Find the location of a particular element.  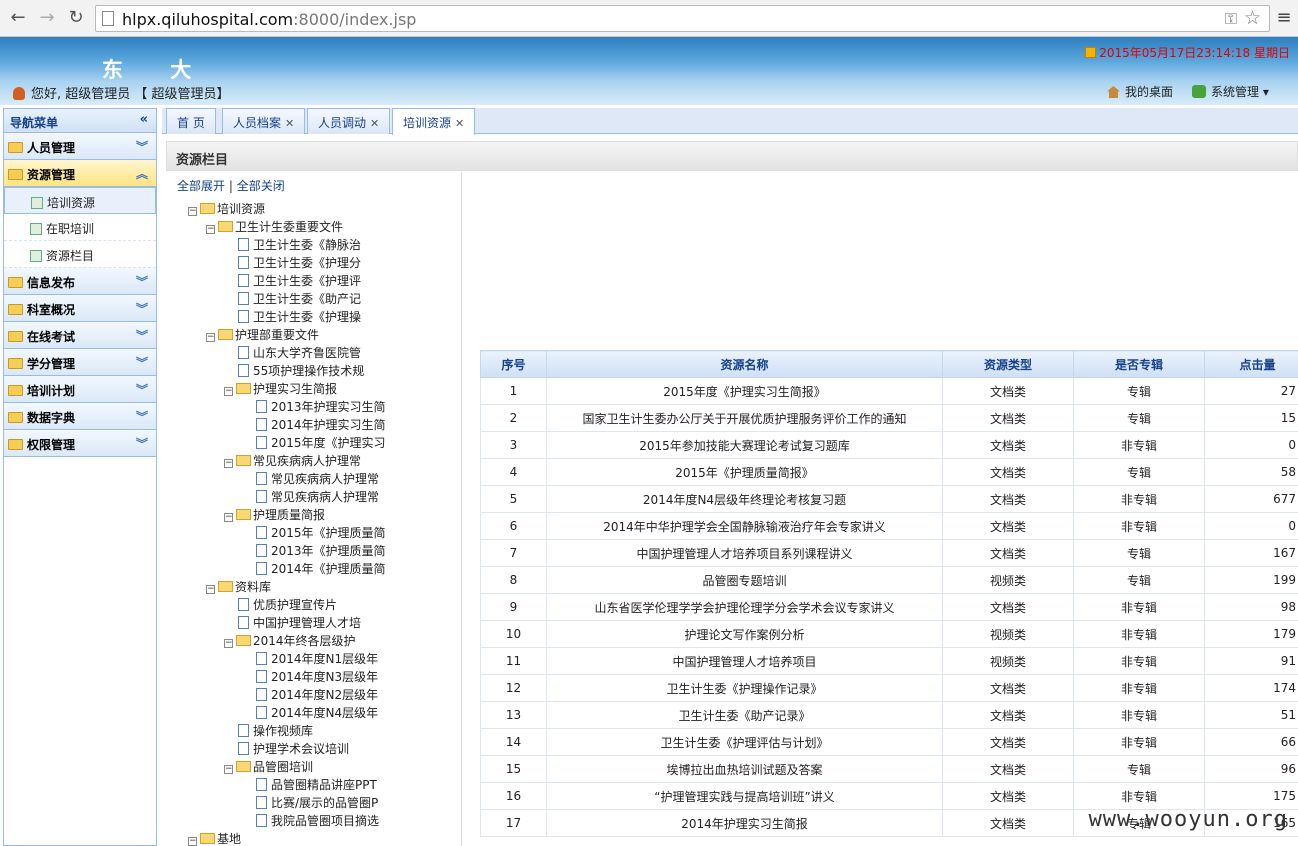

table-row: 14 卫生计生委《护理评估与计划》 文档类 非专辑 66 is located at coordinates (889, 742).